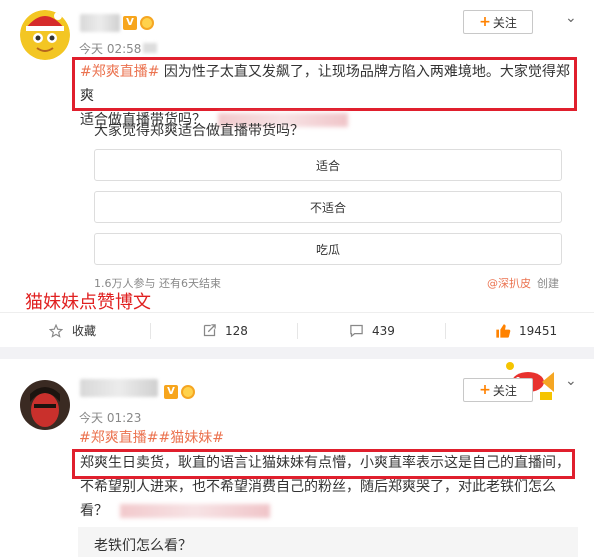  I want to click on poll-option-label: 适合, so click(327, 165).